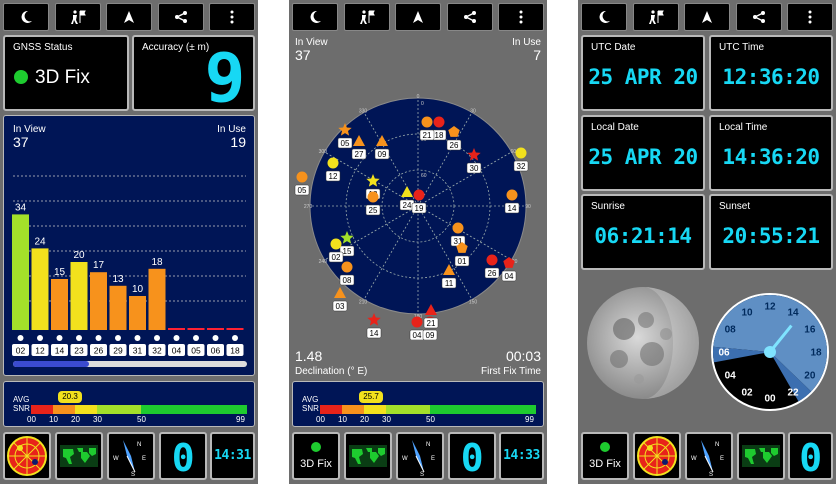 This screenshot has height=484, width=836. Describe the element at coordinates (770, 399) in the screenshot. I see `dial-hour-label: 00` at that location.